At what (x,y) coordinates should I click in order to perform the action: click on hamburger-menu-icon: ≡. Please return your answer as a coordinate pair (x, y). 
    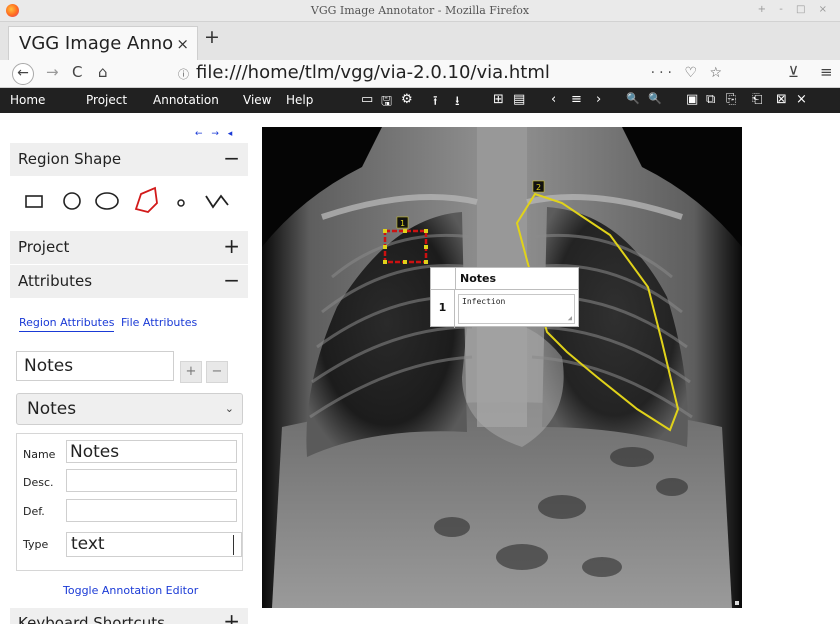
    Looking at the image, I should click on (826, 72).